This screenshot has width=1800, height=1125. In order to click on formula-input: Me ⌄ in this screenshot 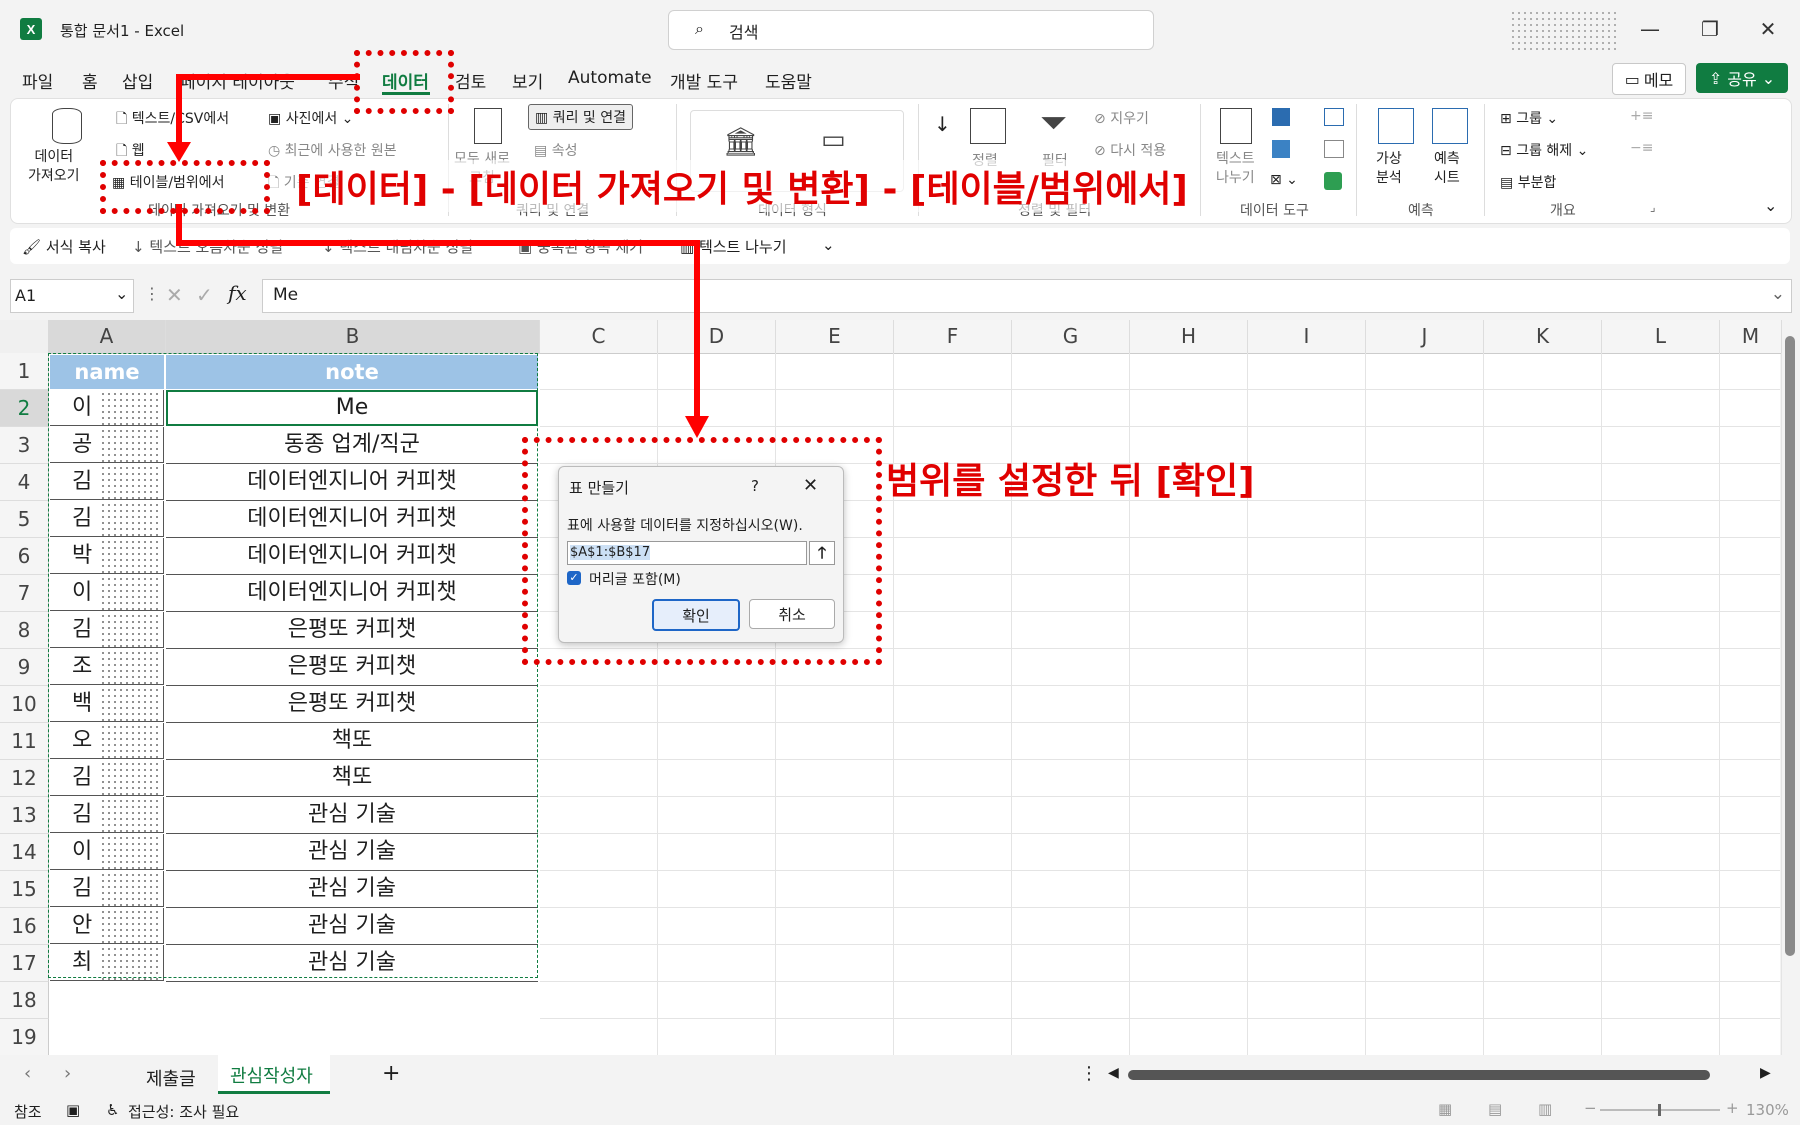, I will do `click(1027, 296)`.